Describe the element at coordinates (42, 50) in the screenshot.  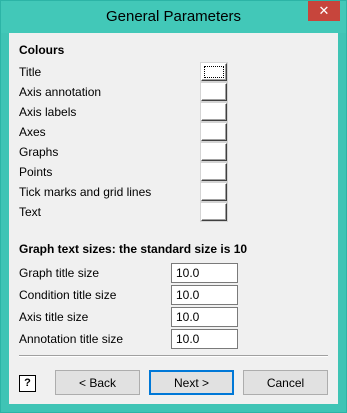
I see `colours-heading: Colours` at that location.